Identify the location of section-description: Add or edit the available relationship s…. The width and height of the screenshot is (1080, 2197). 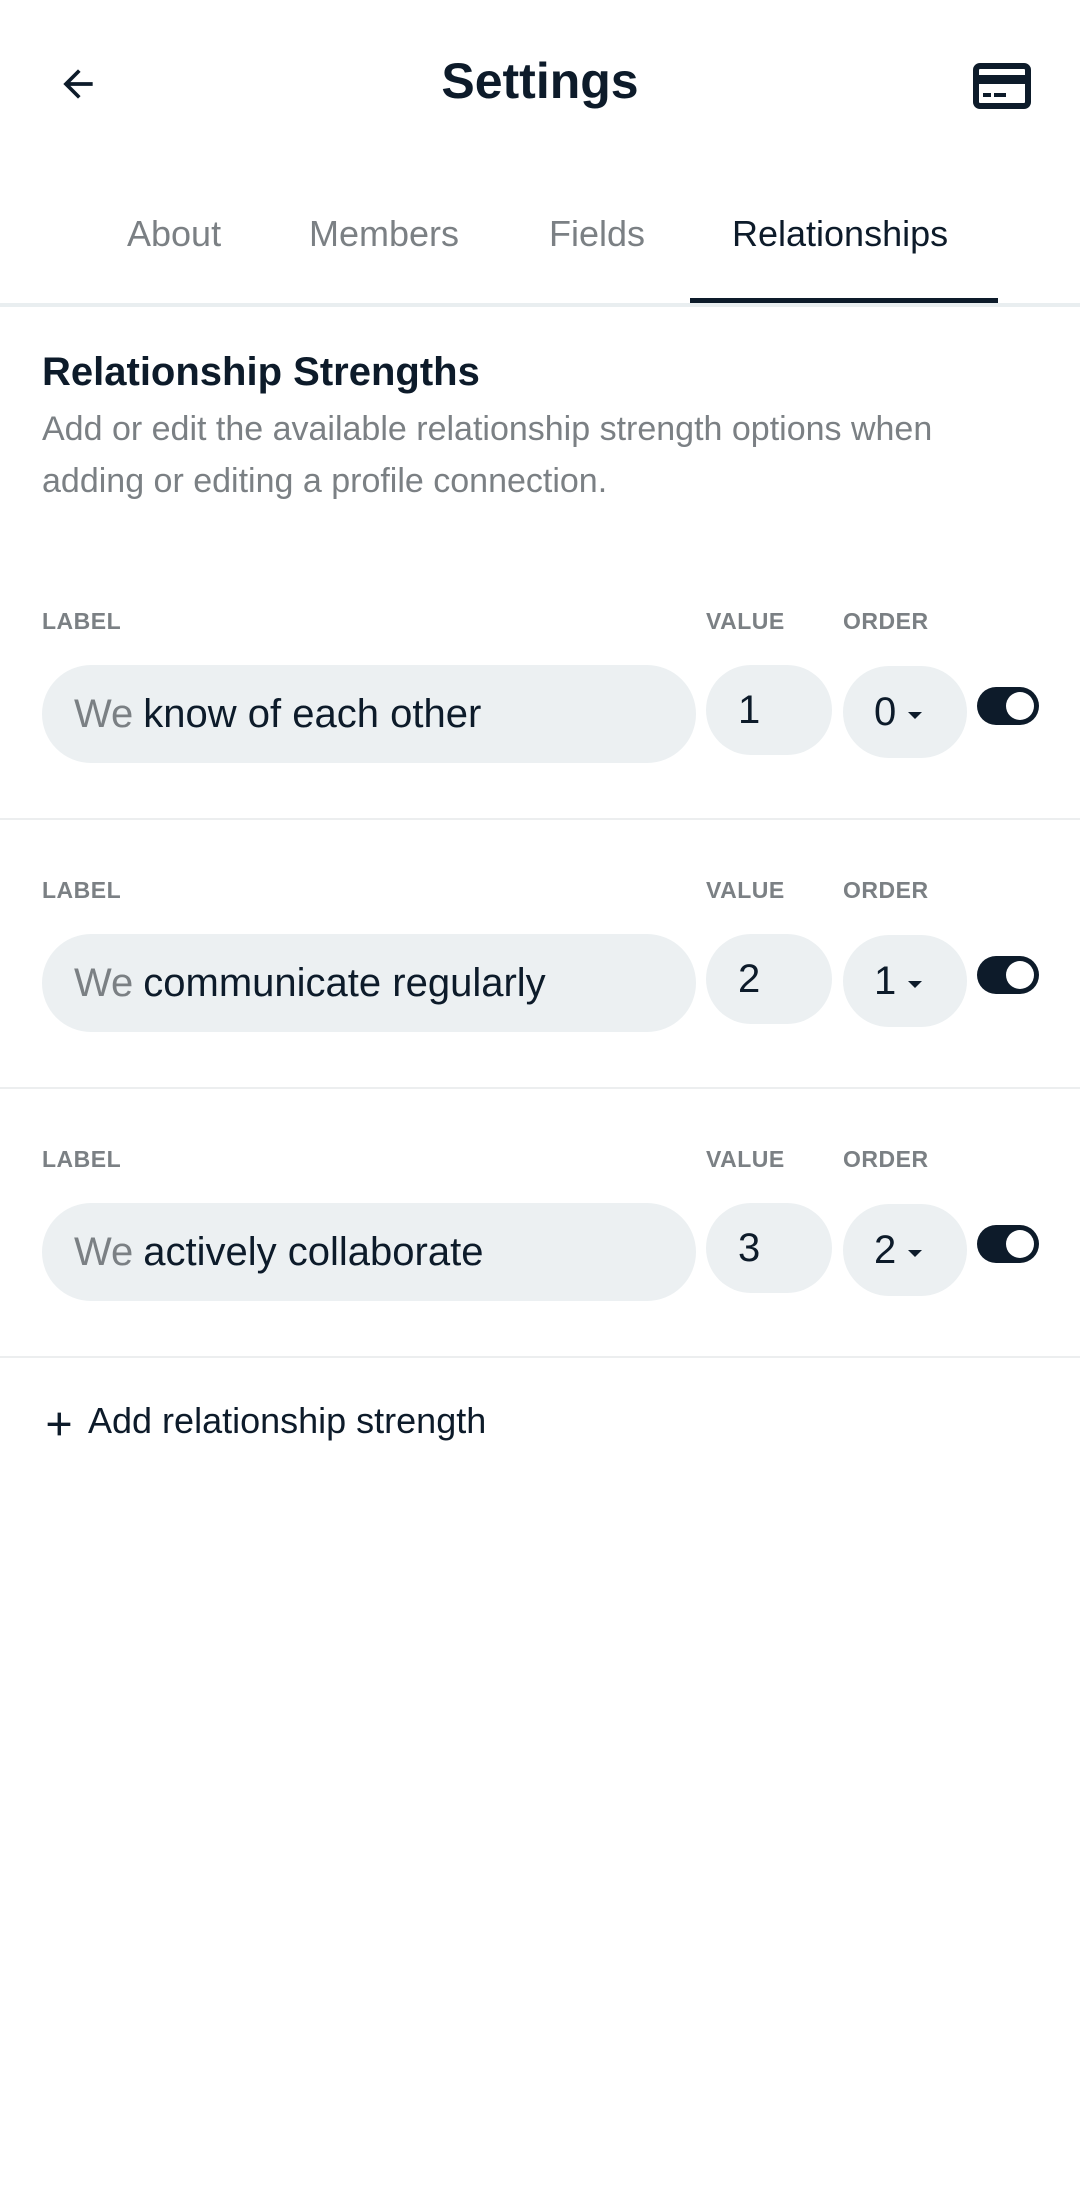
(487, 455).